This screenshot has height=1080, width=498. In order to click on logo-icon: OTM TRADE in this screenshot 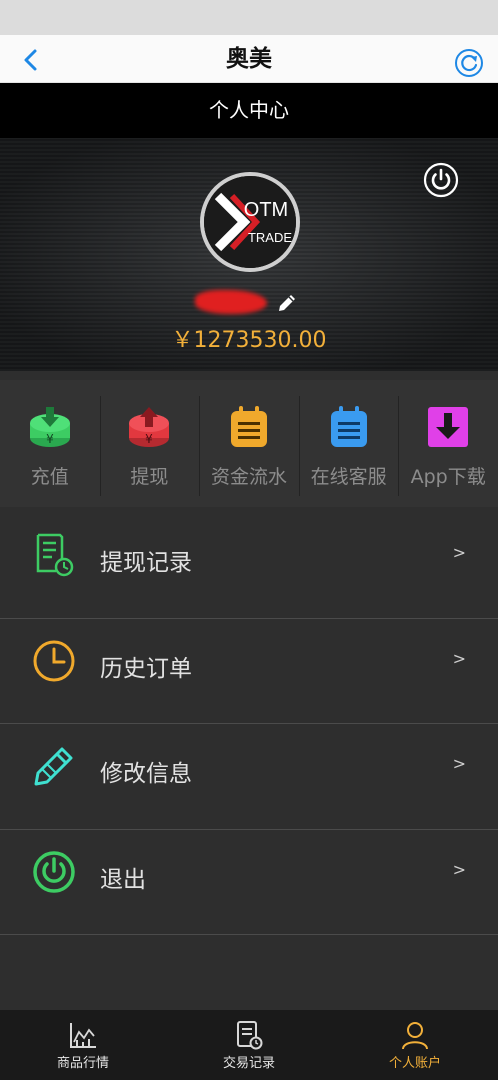, I will do `click(250, 222)`.